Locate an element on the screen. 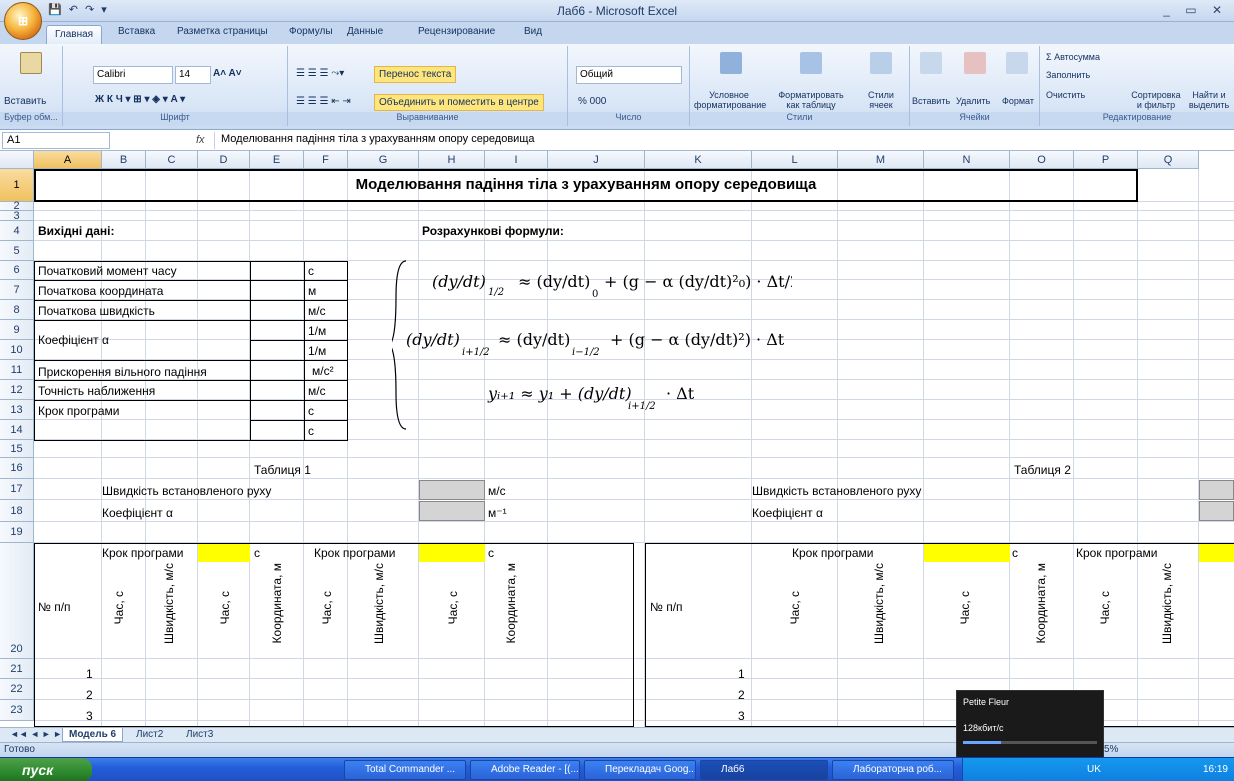  sheet-tab-2: Лист2 is located at coordinates (149, 734).